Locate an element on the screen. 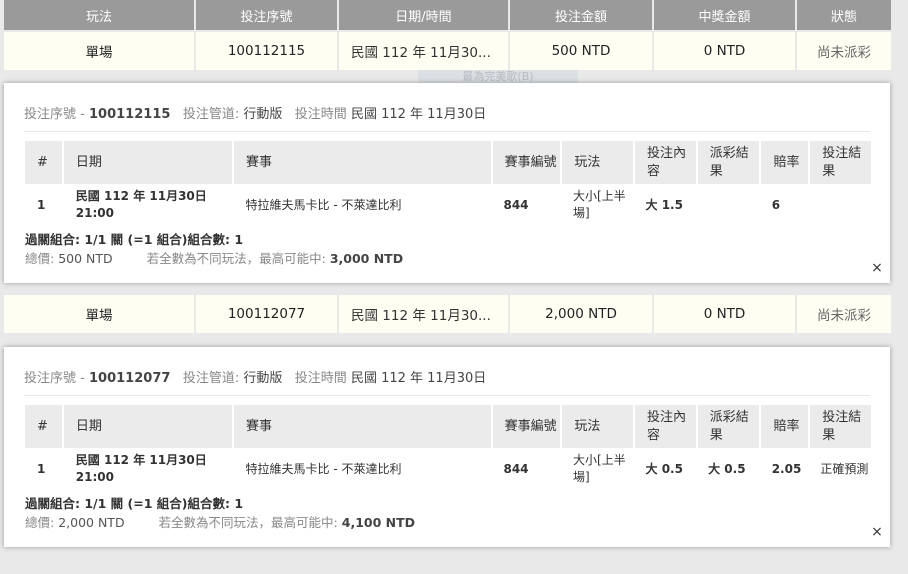 This screenshot has height=574, width=908. cell-odds: 6 is located at coordinates (776, 204).